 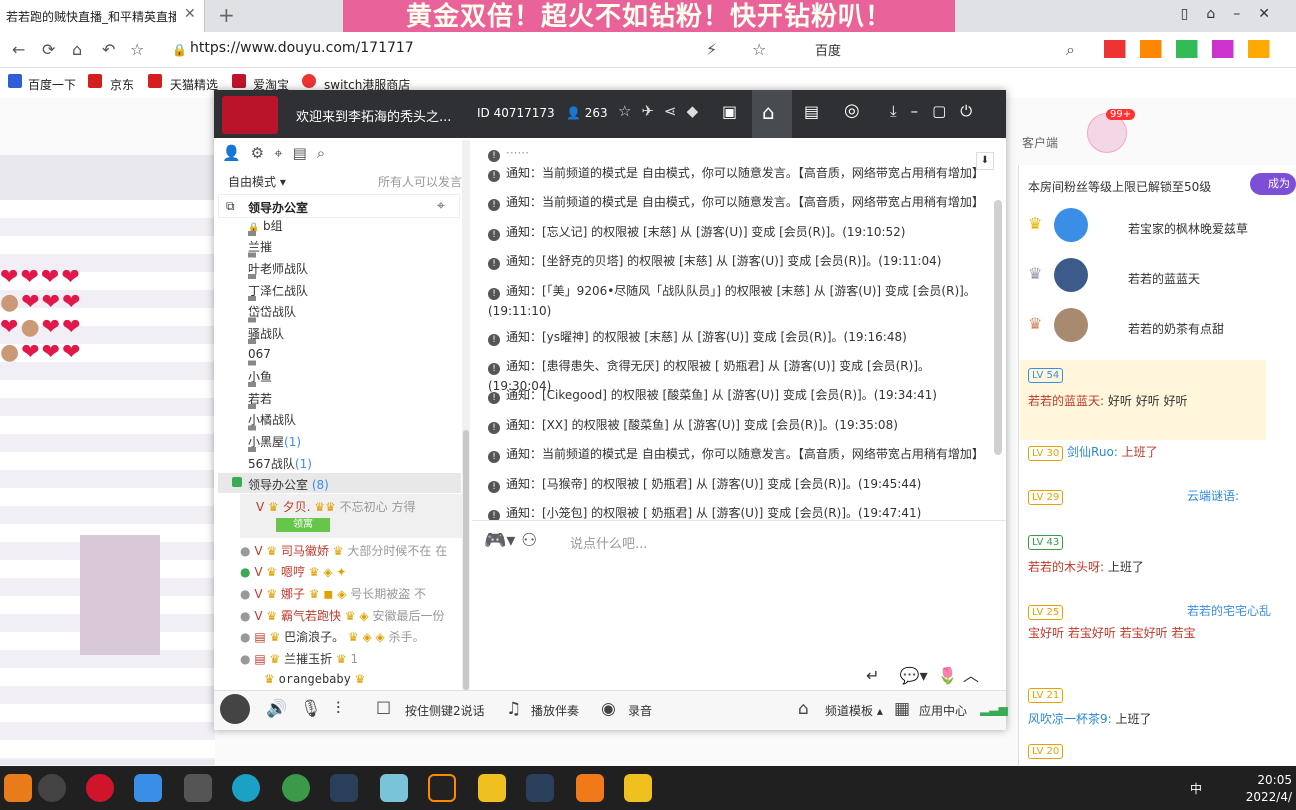 What do you see at coordinates (100, 788) in the screenshot?
I see `netease-music-icon` at bounding box center [100, 788].